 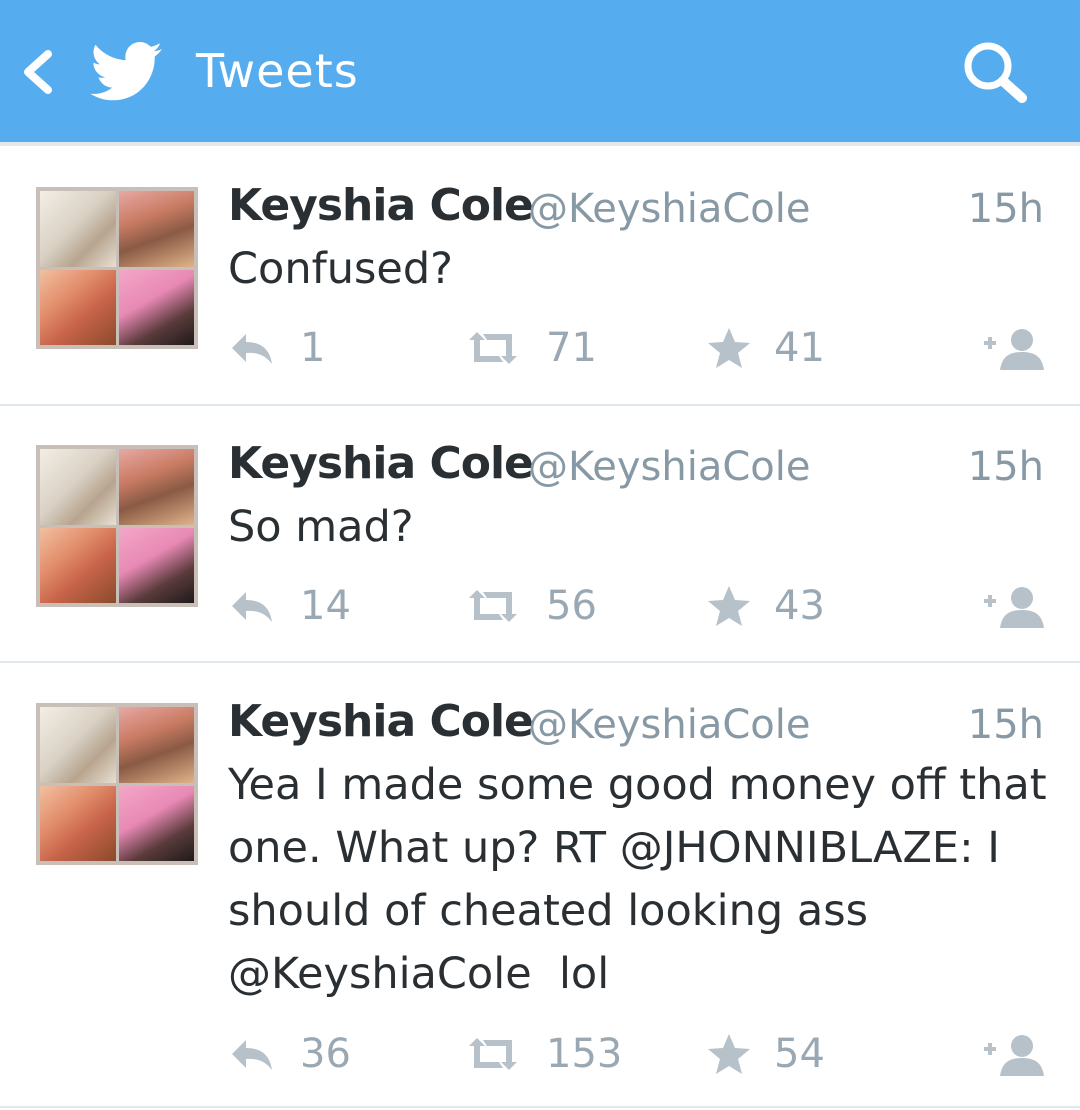 What do you see at coordinates (325, 1054) in the screenshot?
I see `reply-count: 36` at bounding box center [325, 1054].